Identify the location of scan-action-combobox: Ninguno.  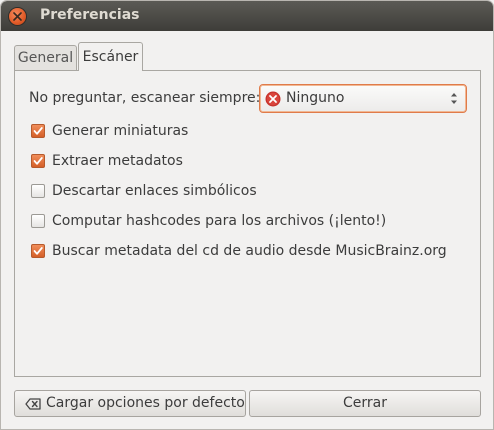
(363, 98).